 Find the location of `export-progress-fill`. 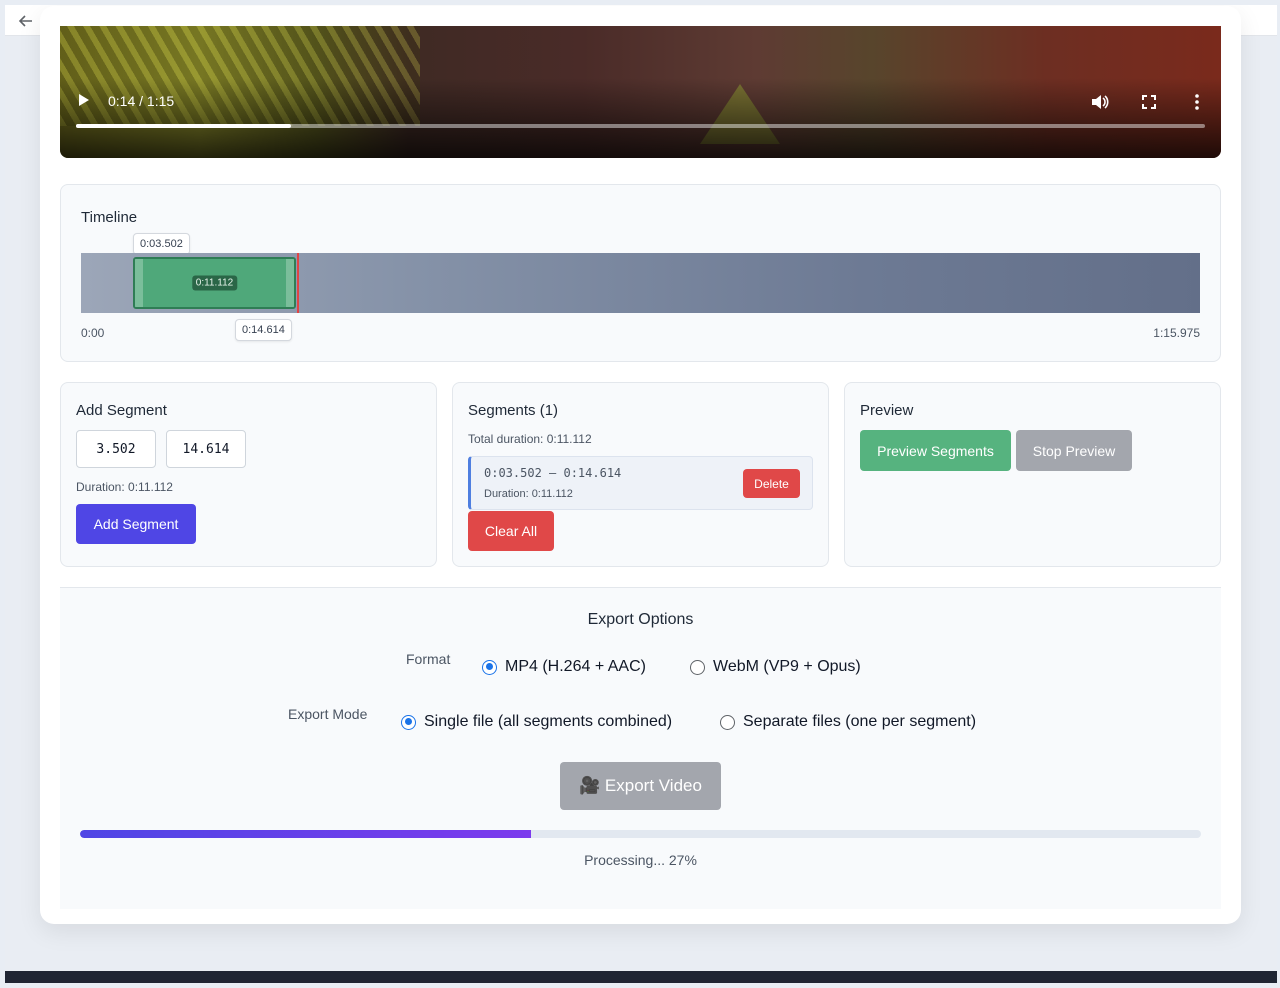

export-progress-fill is located at coordinates (305, 834).